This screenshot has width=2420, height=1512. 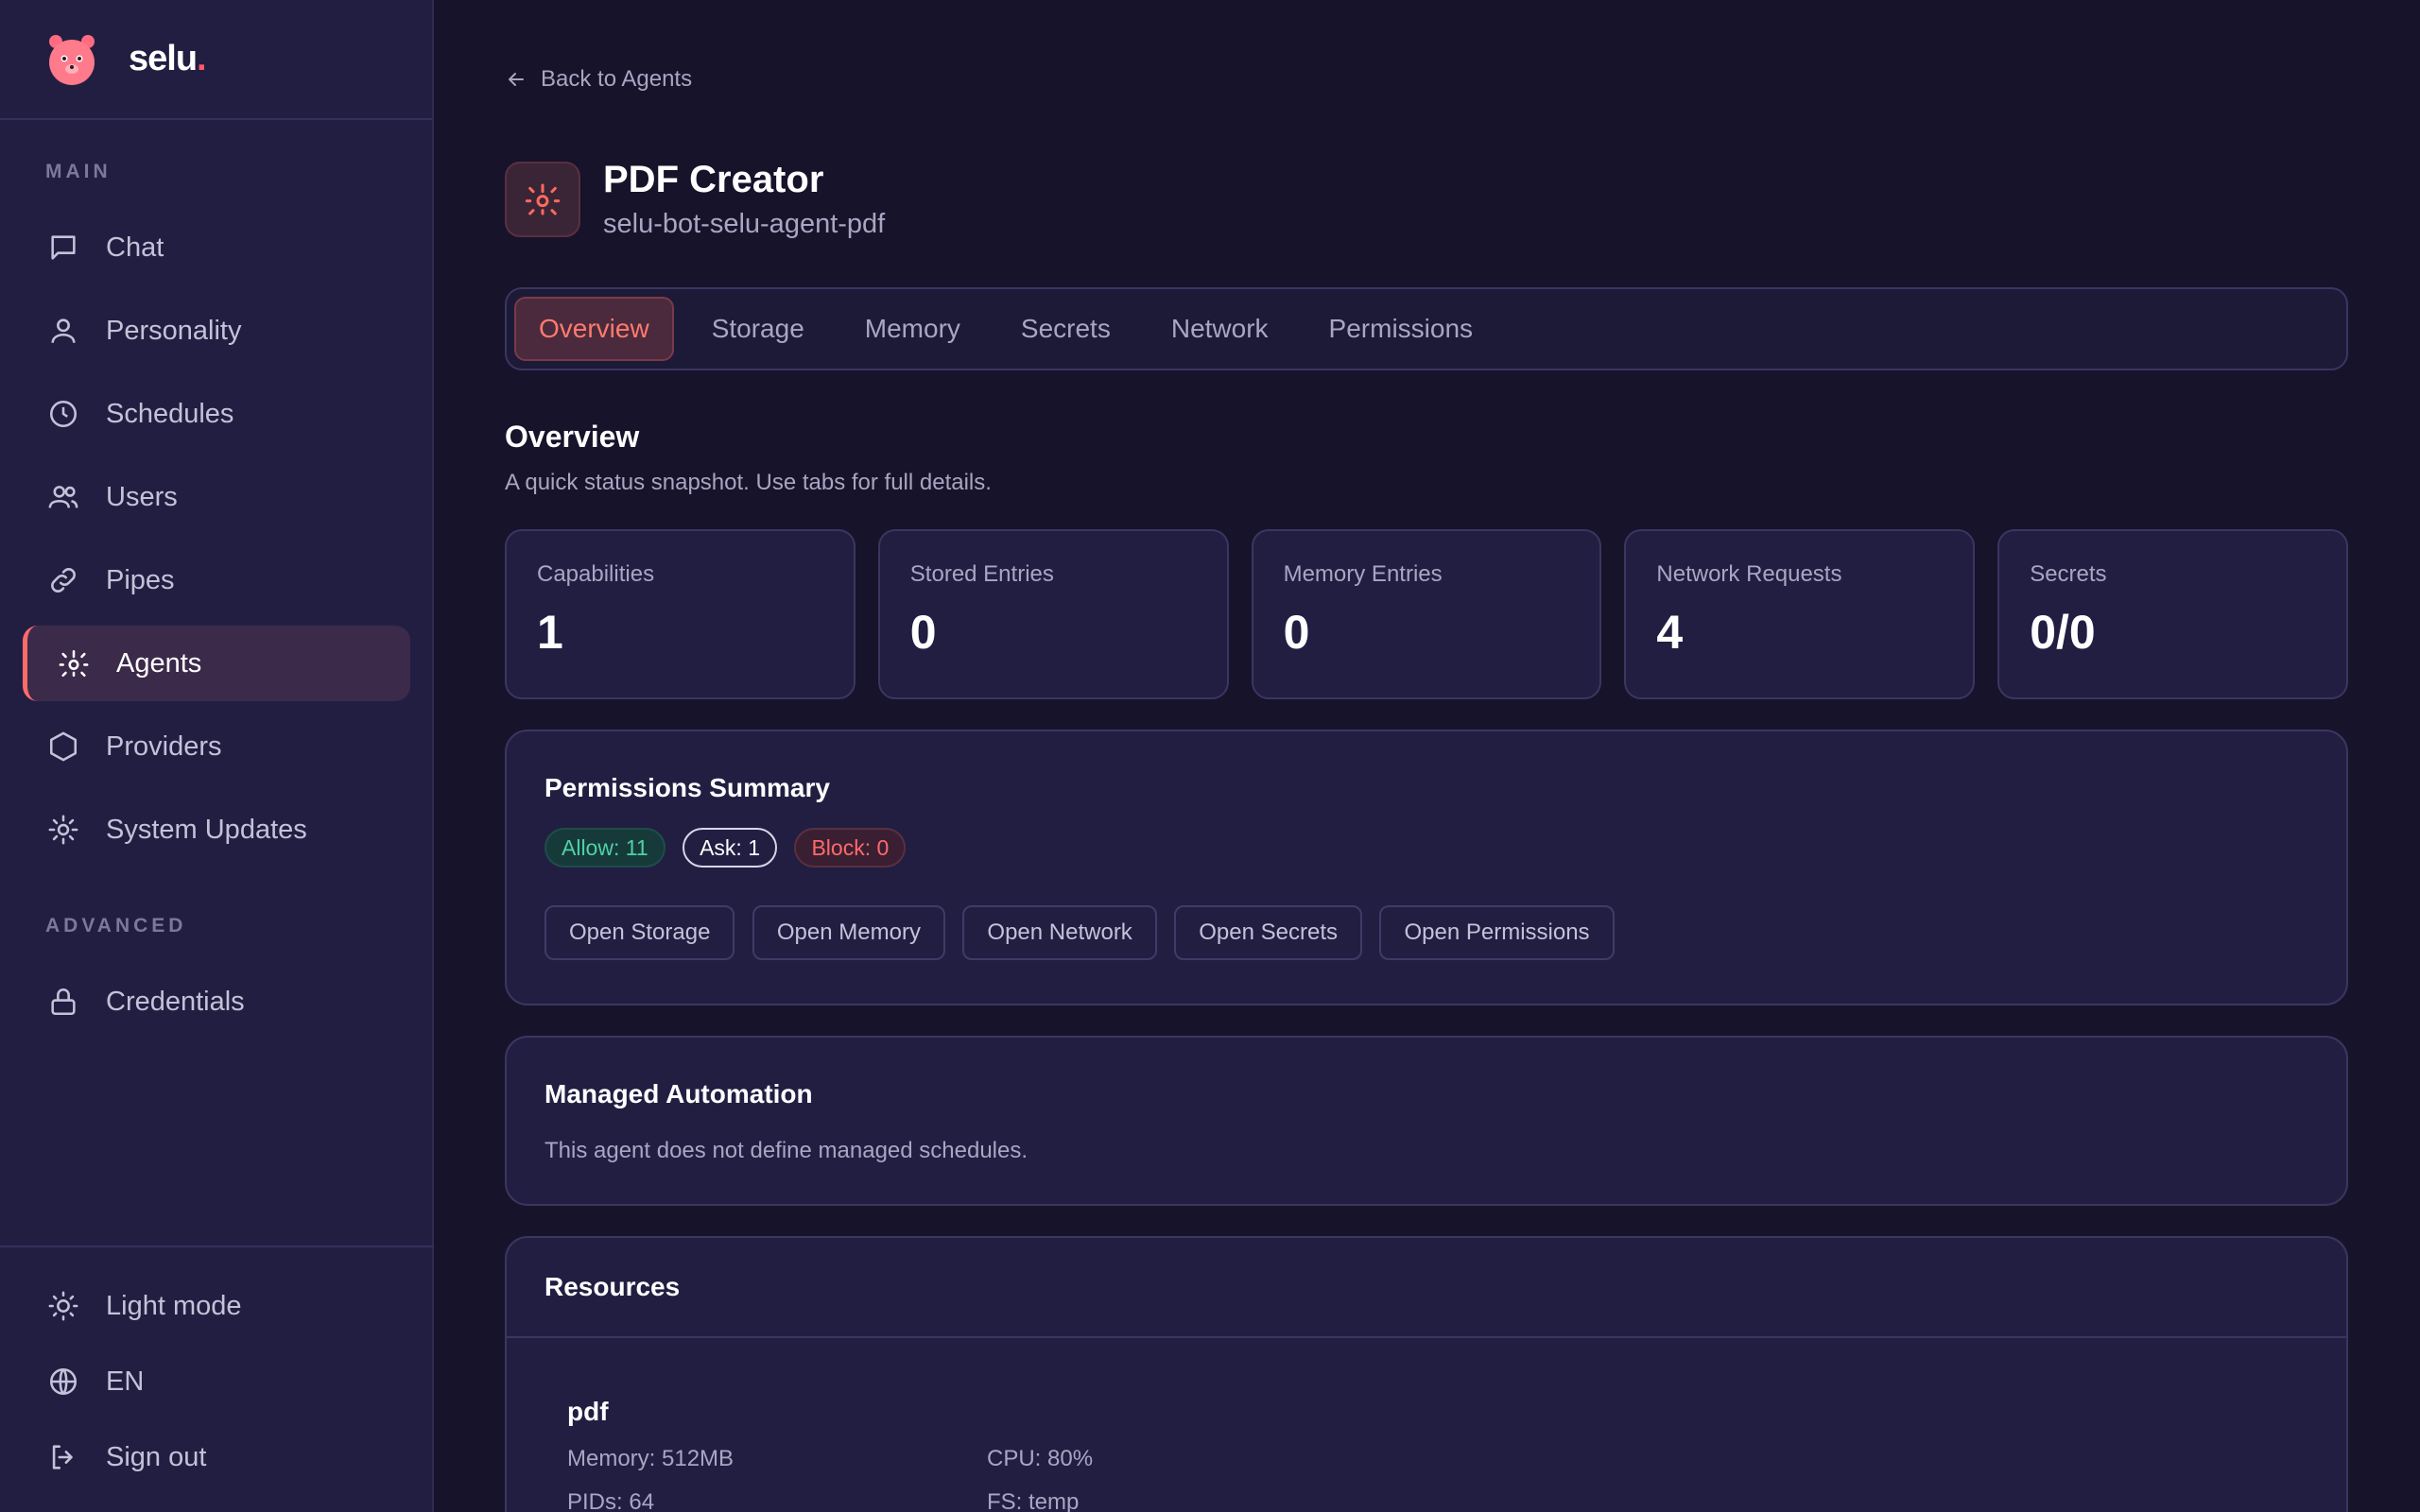 What do you see at coordinates (849, 932) in the screenshot?
I see `open-memory-button: Open Memory` at bounding box center [849, 932].